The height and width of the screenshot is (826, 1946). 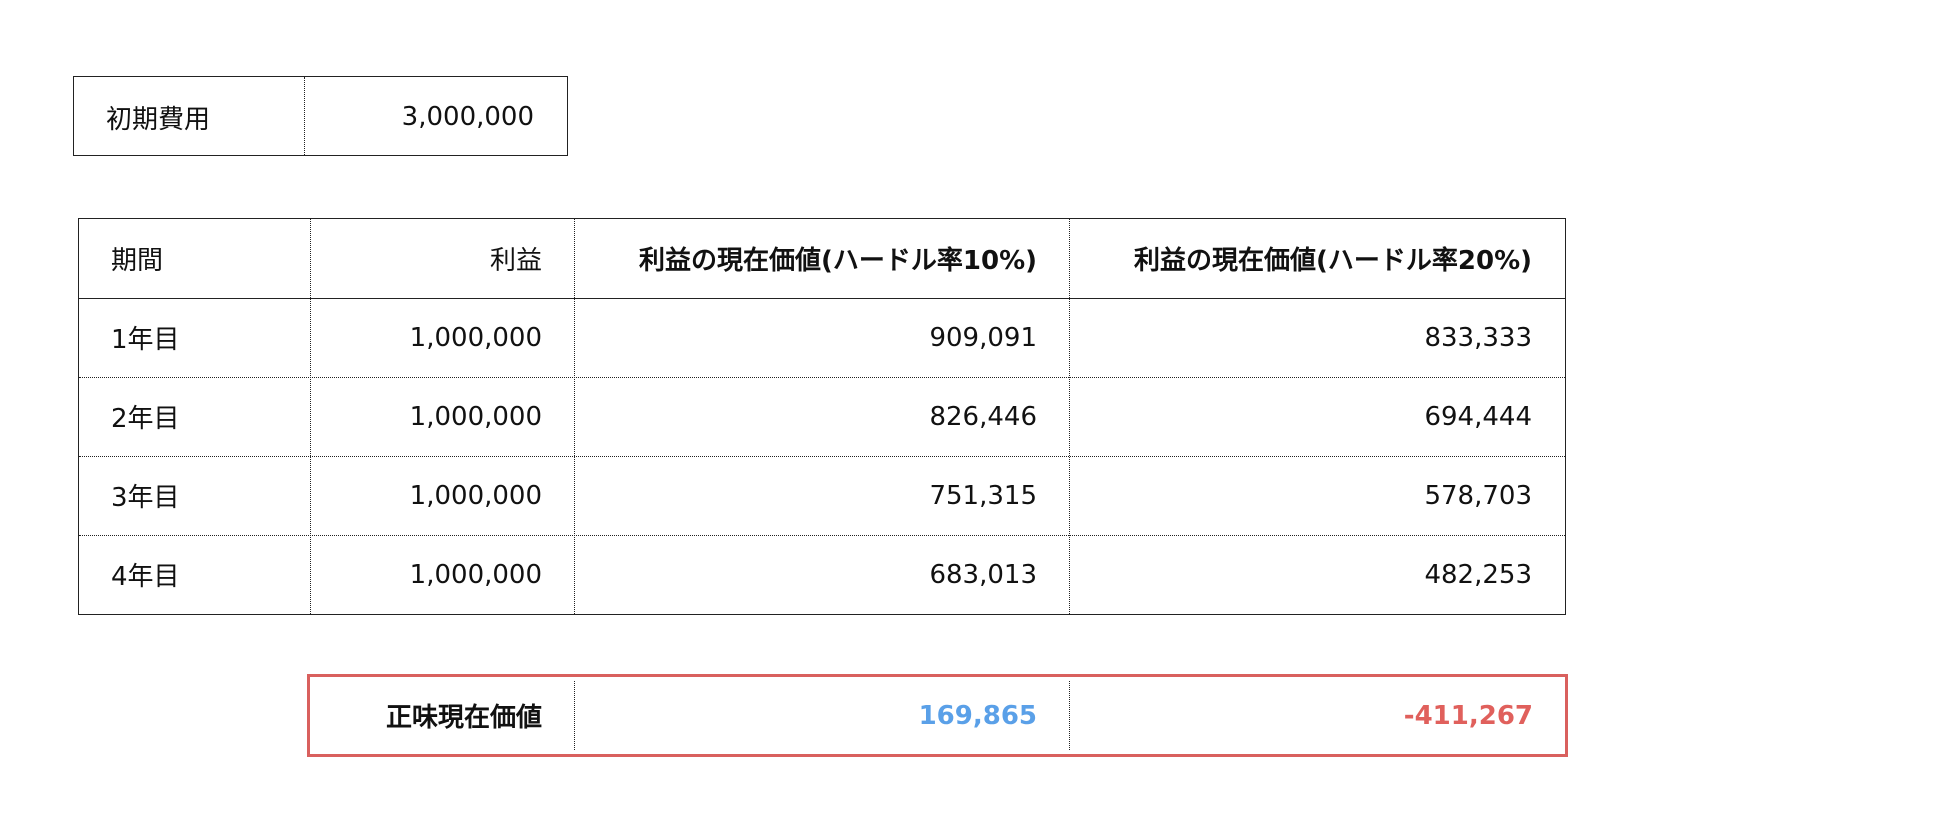 What do you see at coordinates (158, 119) in the screenshot?
I see `initial-cost-label: 初期費用` at bounding box center [158, 119].